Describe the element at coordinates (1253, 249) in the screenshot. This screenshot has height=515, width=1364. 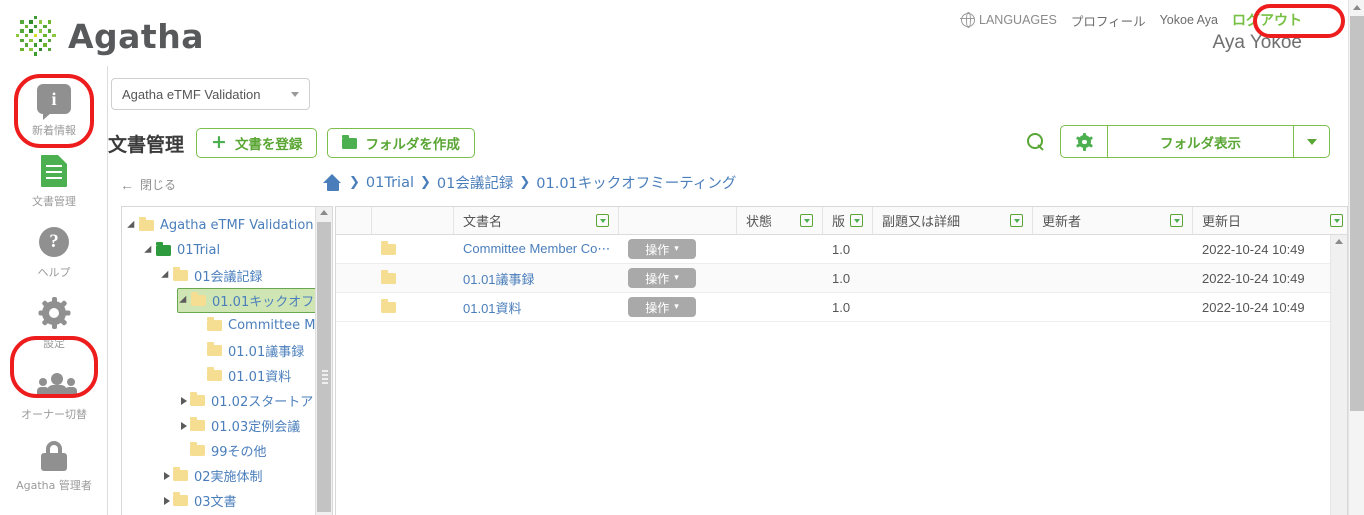
I see `row-updated-date: 2022-10-24 10:49` at that location.